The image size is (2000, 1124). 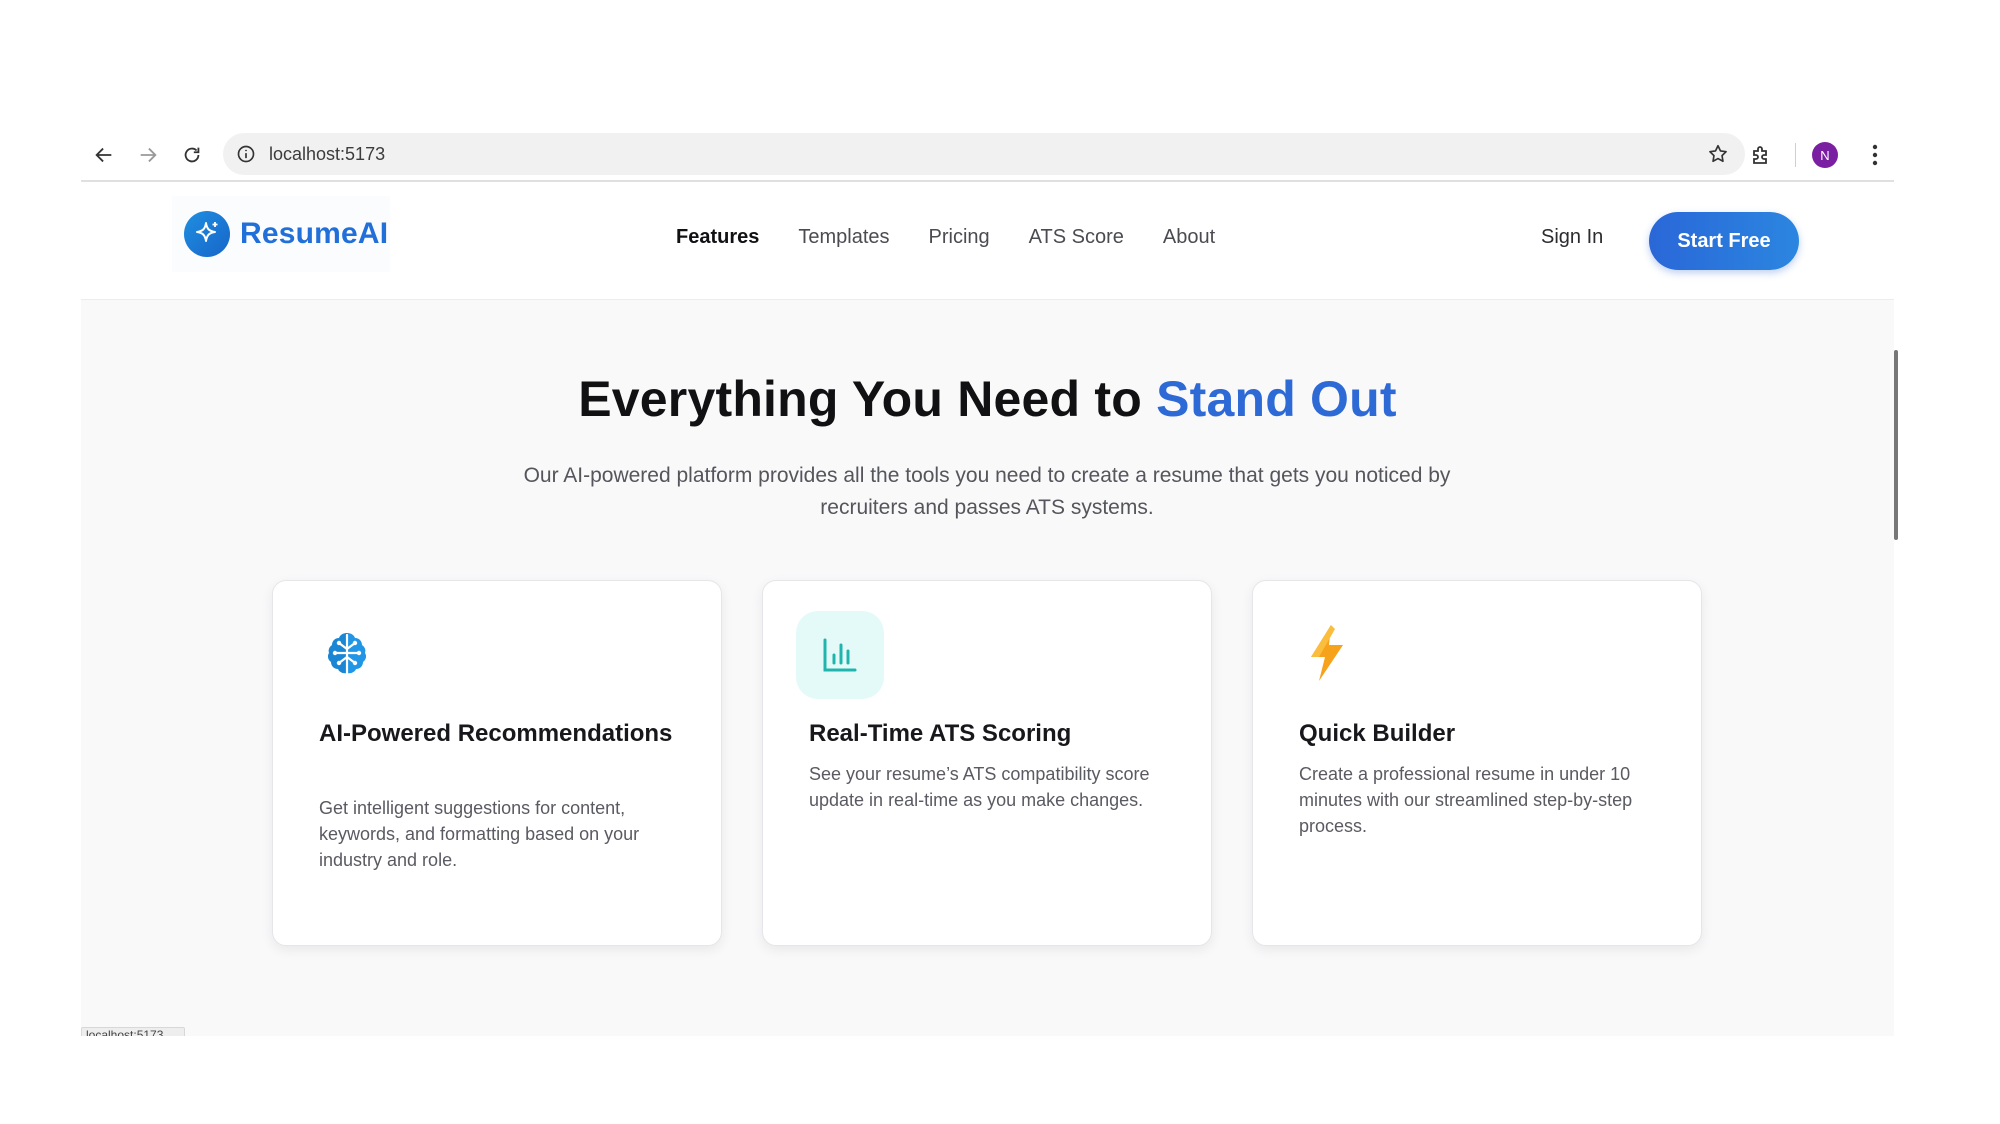 I want to click on browser-toolbar: localhost:5173 N, so click(x=987, y=155).